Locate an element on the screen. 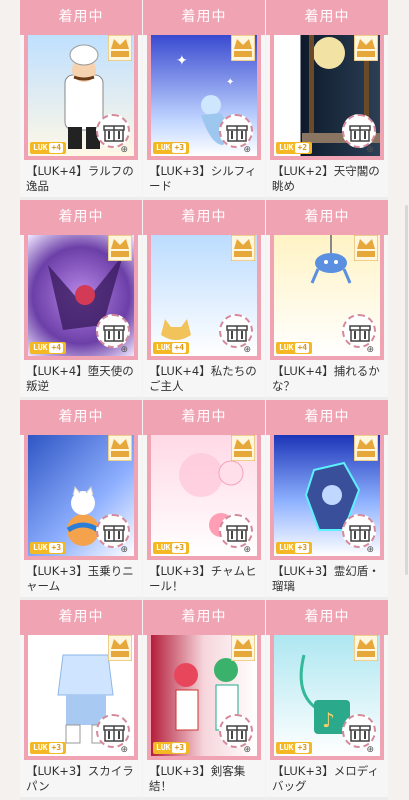 The image size is (409, 800). item-title: 【LUK+3】チャムヒール！ is located at coordinates (203, 578).